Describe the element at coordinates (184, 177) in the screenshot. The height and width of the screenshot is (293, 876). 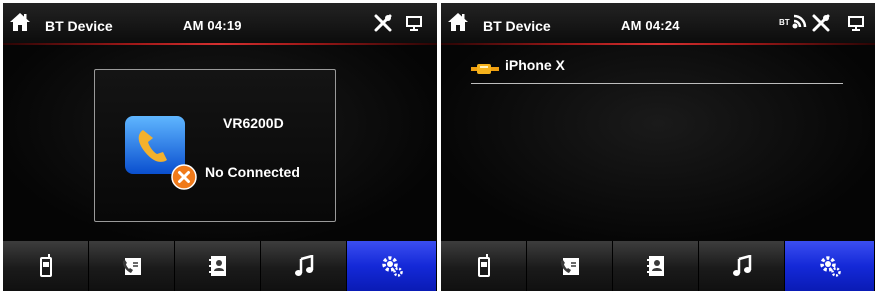
I see `error-icon` at that location.